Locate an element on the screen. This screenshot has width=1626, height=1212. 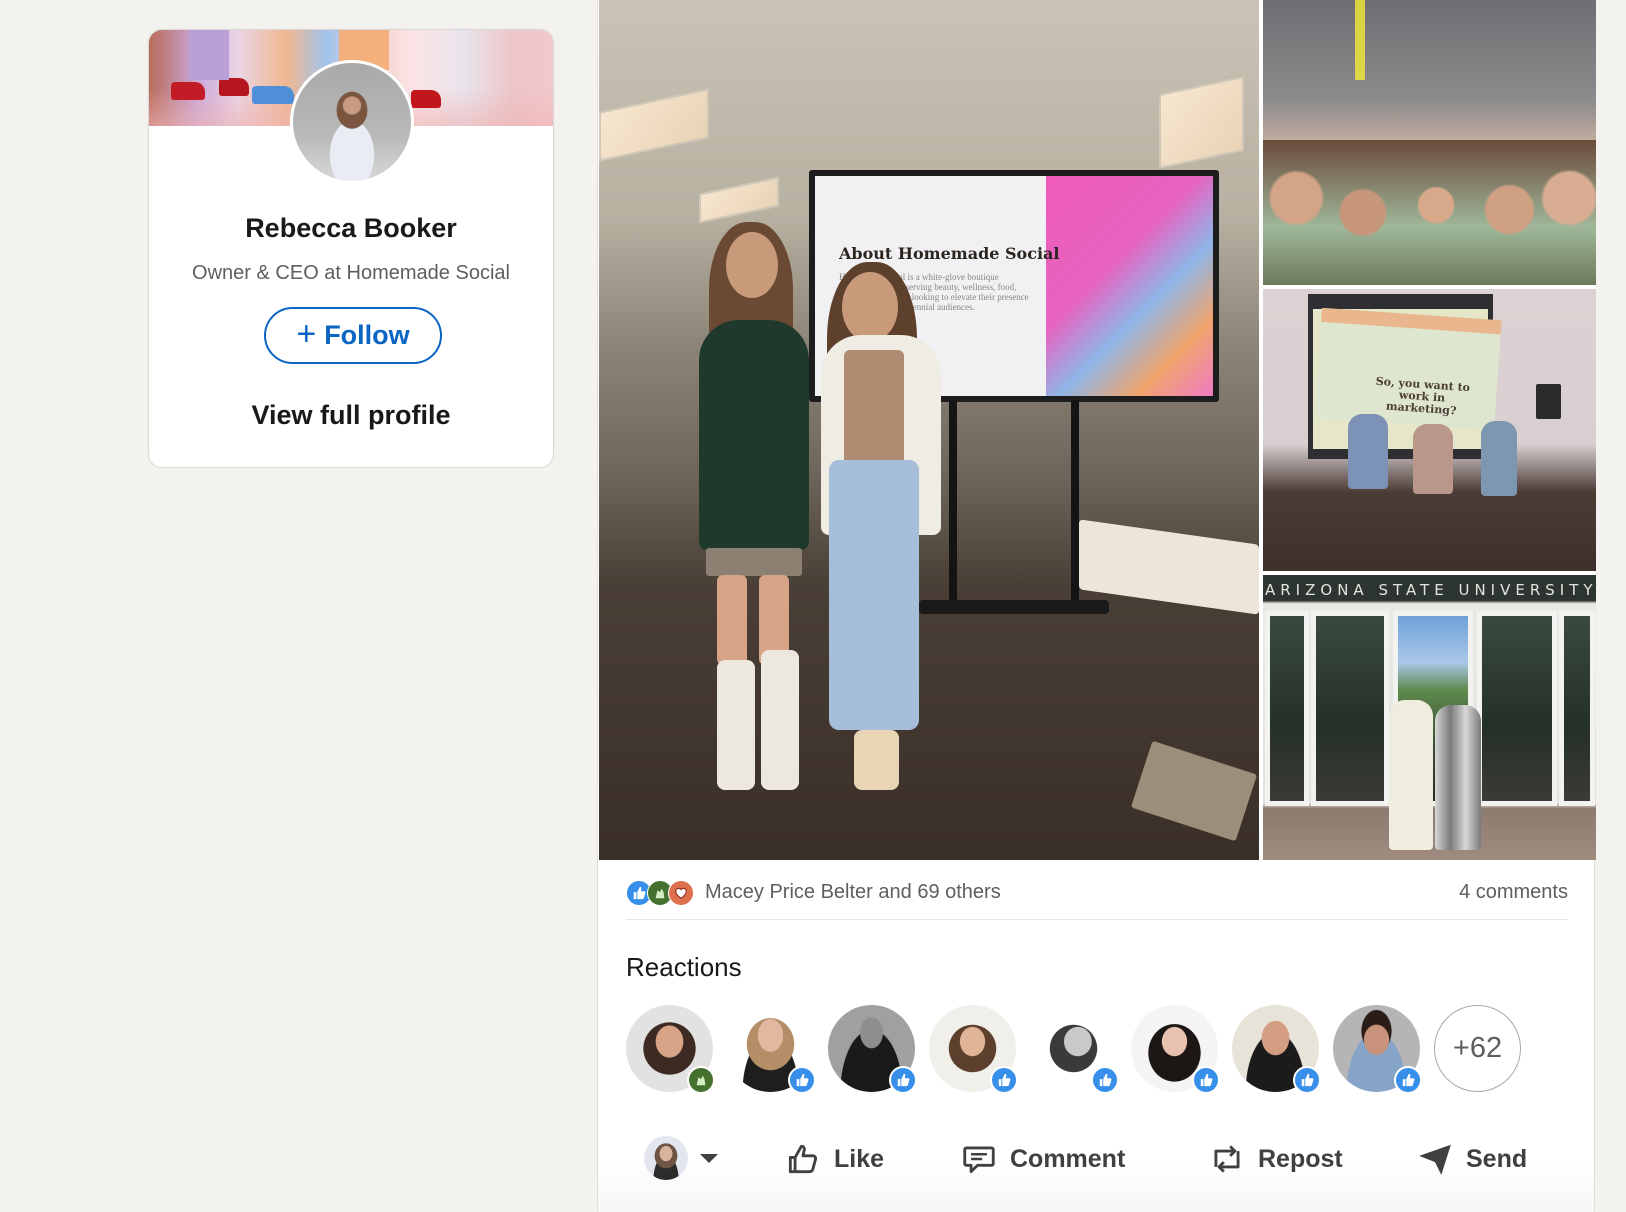
group-photo is located at coordinates (1429, 142).